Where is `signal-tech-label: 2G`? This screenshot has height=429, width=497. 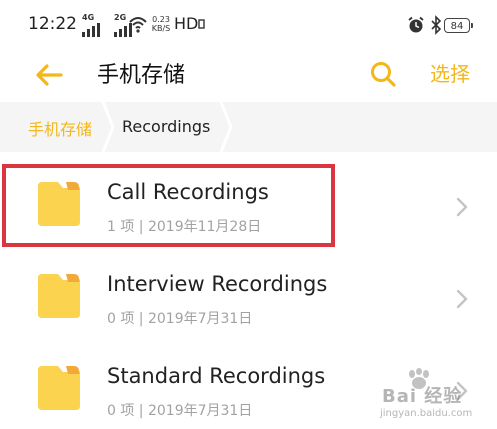 signal-tech-label: 2G is located at coordinates (120, 17).